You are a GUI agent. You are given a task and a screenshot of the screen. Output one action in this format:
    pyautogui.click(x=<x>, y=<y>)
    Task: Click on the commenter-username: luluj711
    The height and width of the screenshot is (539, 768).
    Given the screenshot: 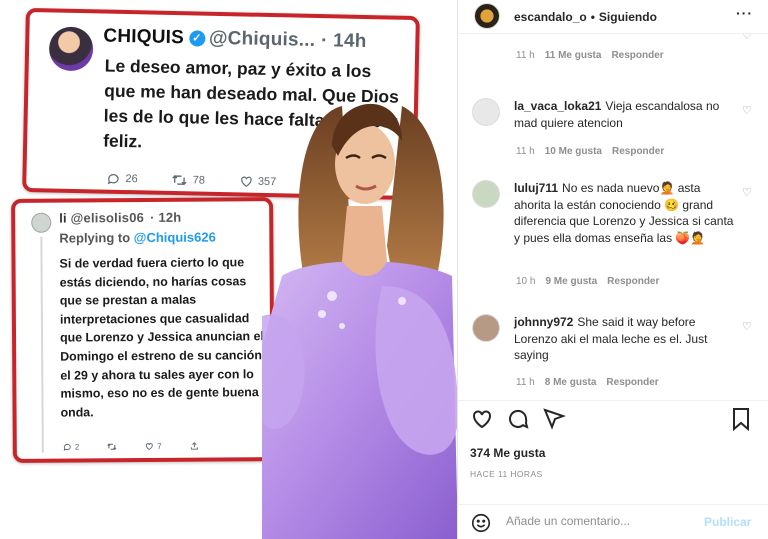 What is the action you would take?
    pyautogui.click(x=536, y=188)
    